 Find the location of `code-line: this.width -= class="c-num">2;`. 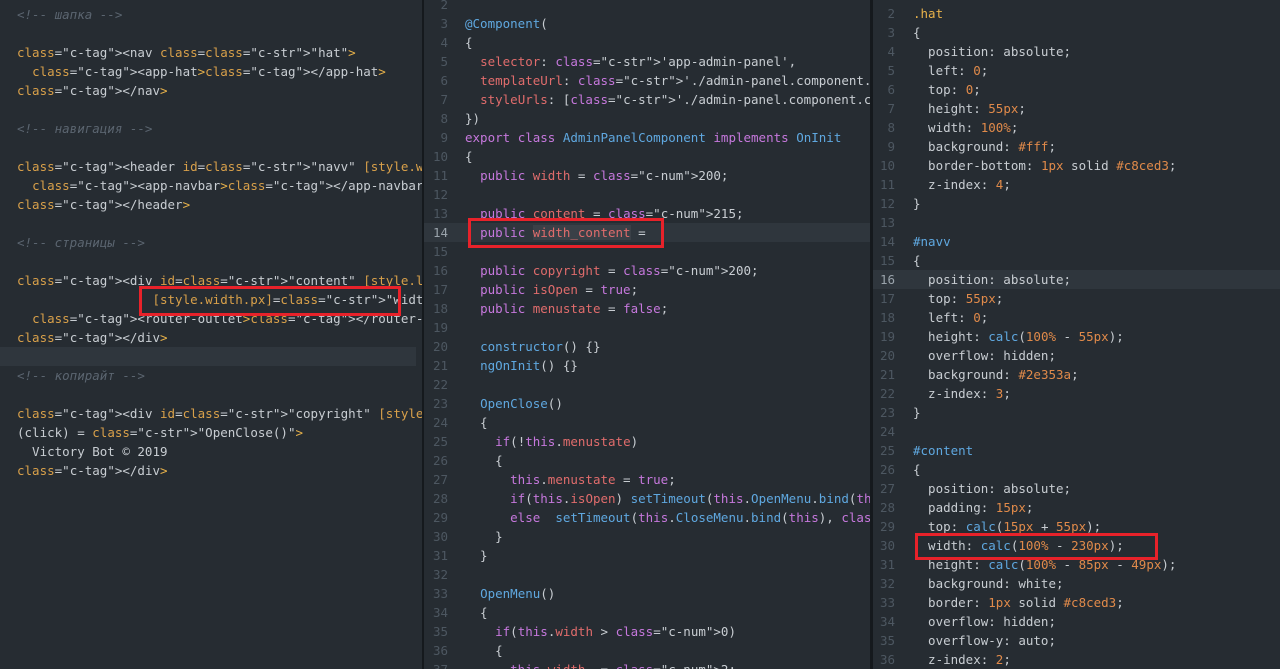

code-line: this.width -= class="c-num">2; is located at coordinates (600, 664).